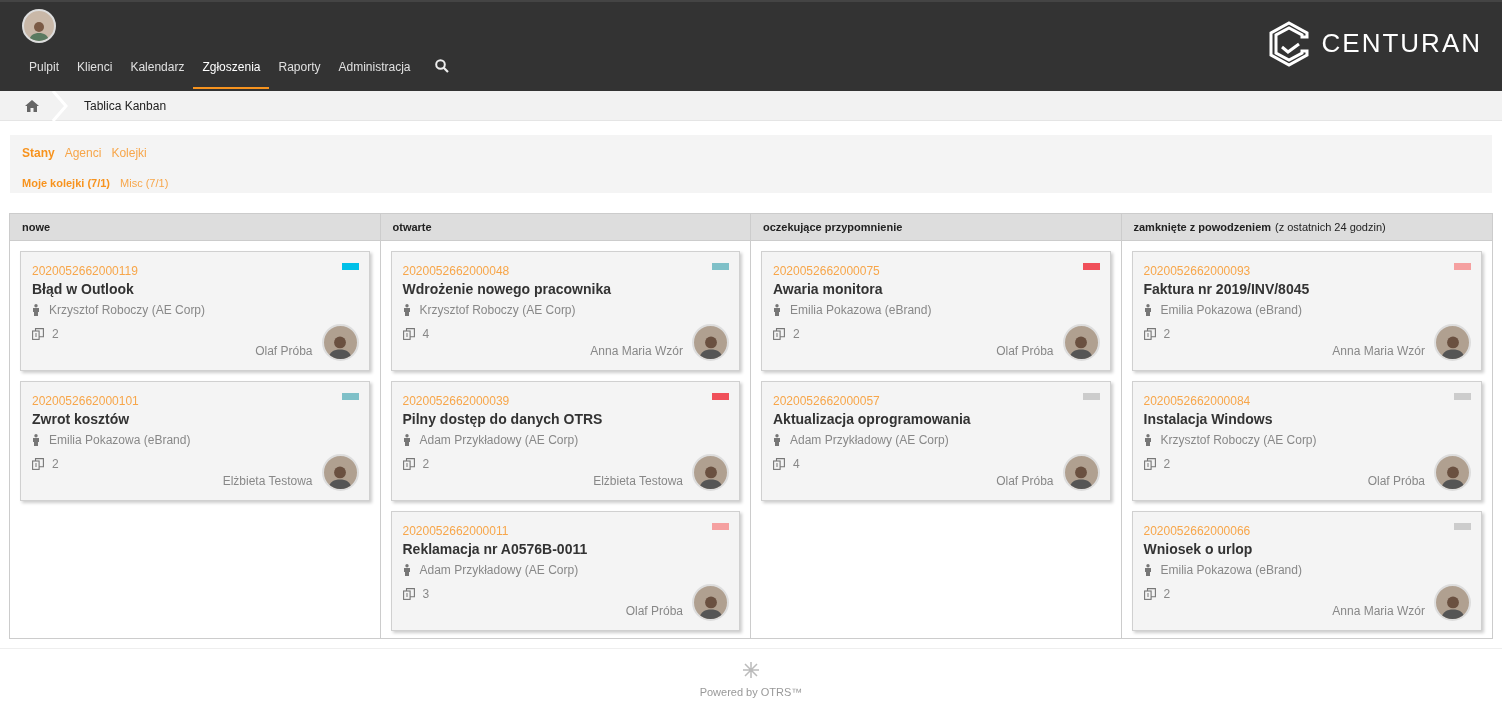  What do you see at coordinates (231, 72) in the screenshot?
I see `nav-tab: Zgłoszenia` at bounding box center [231, 72].